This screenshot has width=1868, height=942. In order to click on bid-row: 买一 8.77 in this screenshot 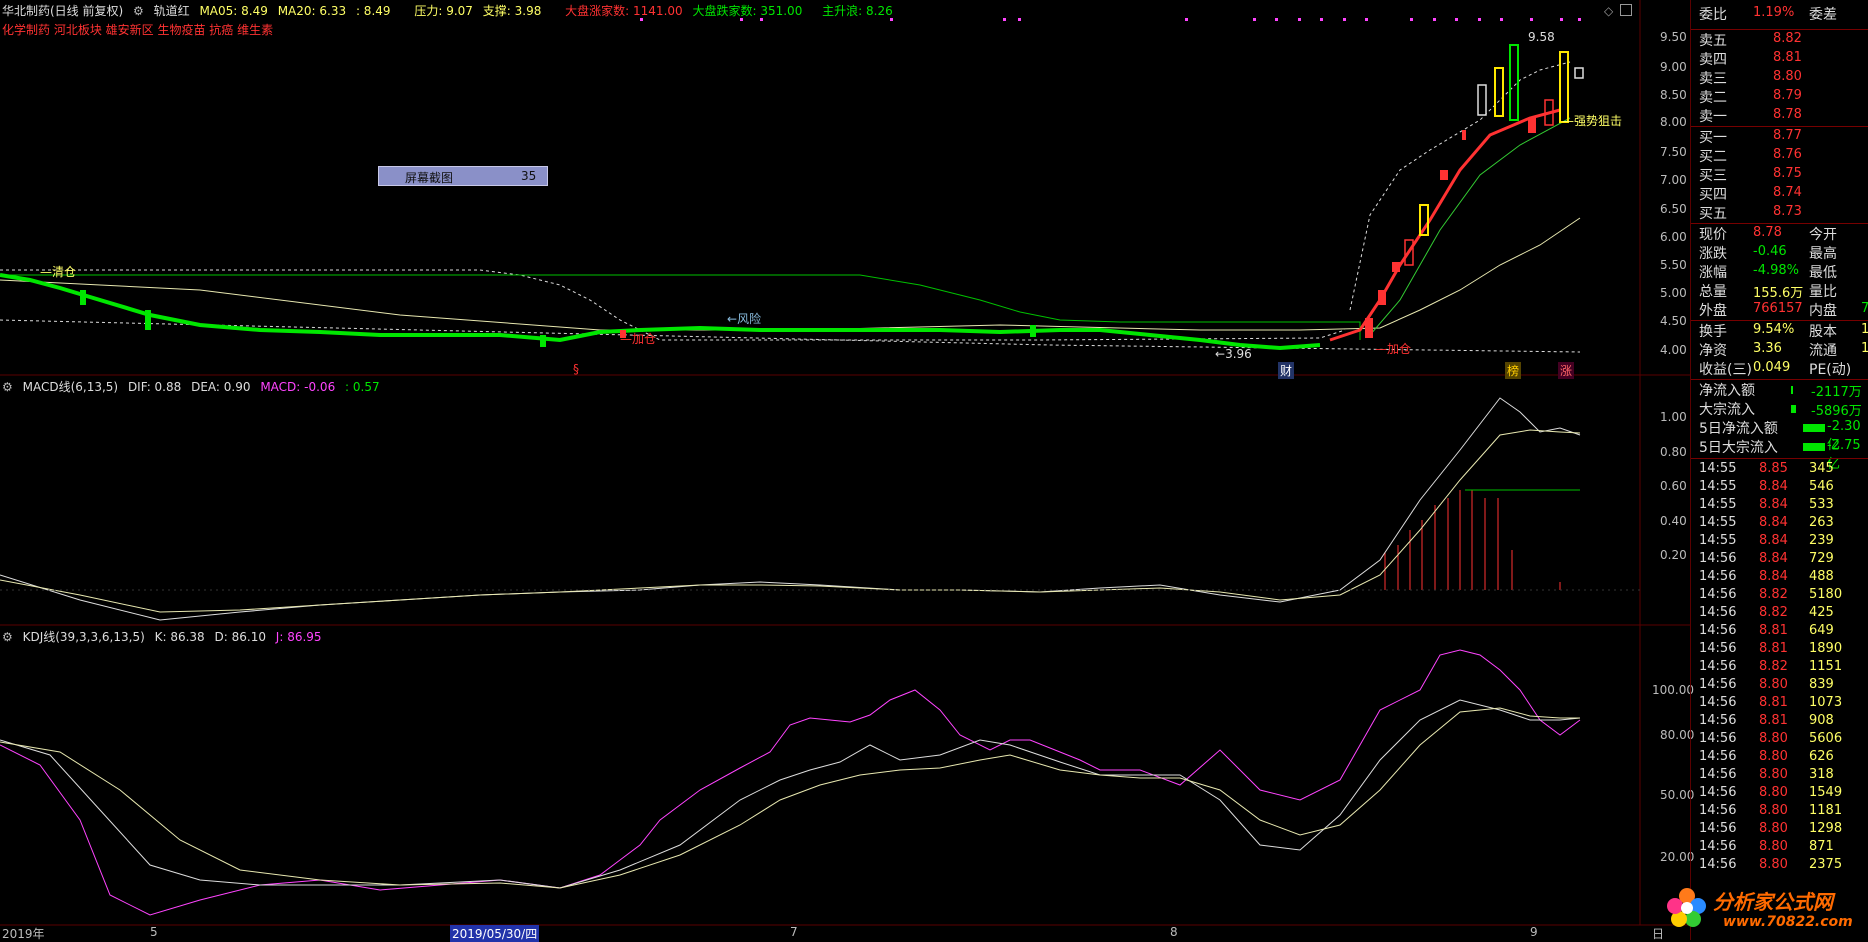, I will do `click(1779, 136)`.